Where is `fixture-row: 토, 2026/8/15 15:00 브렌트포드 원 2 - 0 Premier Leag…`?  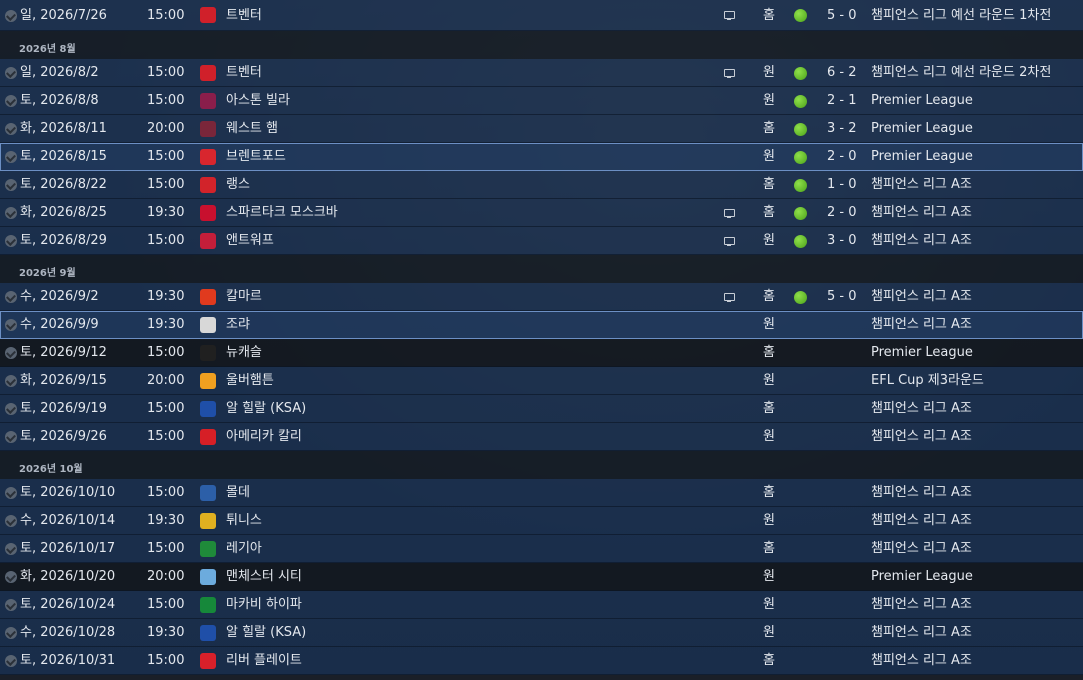 fixture-row: 토, 2026/8/15 15:00 브렌트포드 원 2 - 0 Premier Leag… is located at coordinates (541, 157).